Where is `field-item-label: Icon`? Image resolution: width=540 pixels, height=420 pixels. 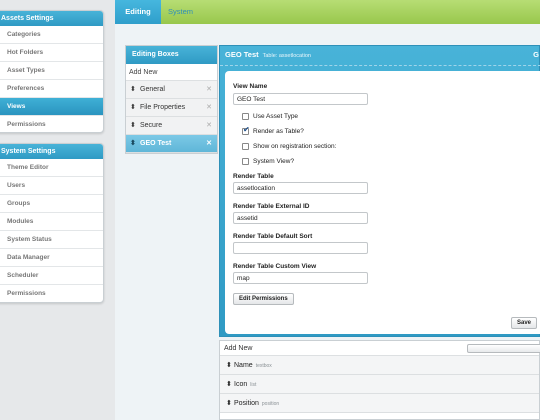
field-item-label: Icon is located at coordinates (241, 384).